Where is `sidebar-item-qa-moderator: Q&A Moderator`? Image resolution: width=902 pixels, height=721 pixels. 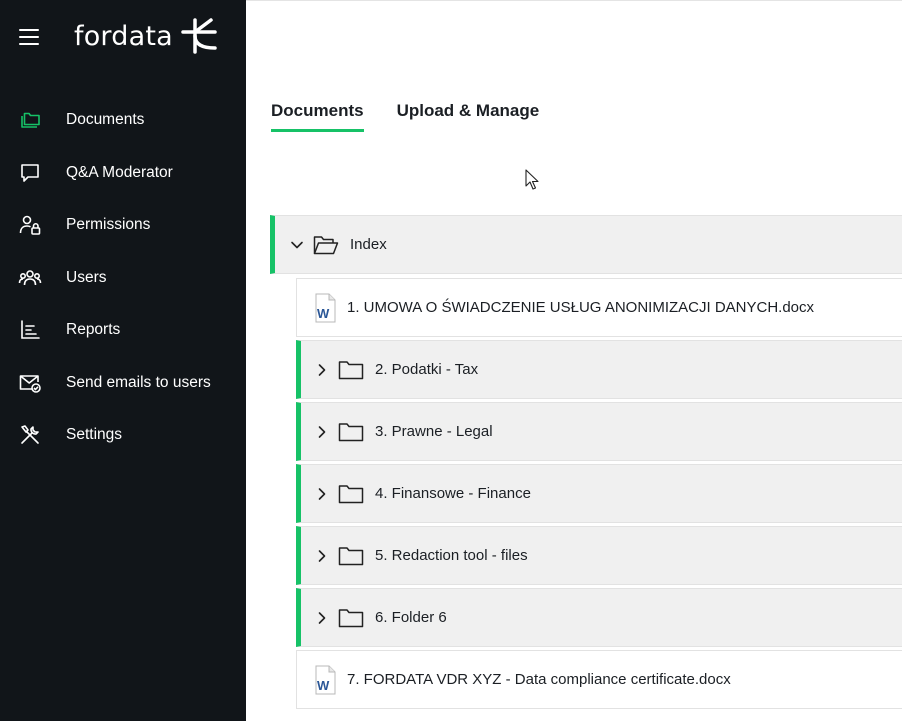
sidebar-item-qa-moderator: Q&A Moderator is located at coordinates (123, 173).